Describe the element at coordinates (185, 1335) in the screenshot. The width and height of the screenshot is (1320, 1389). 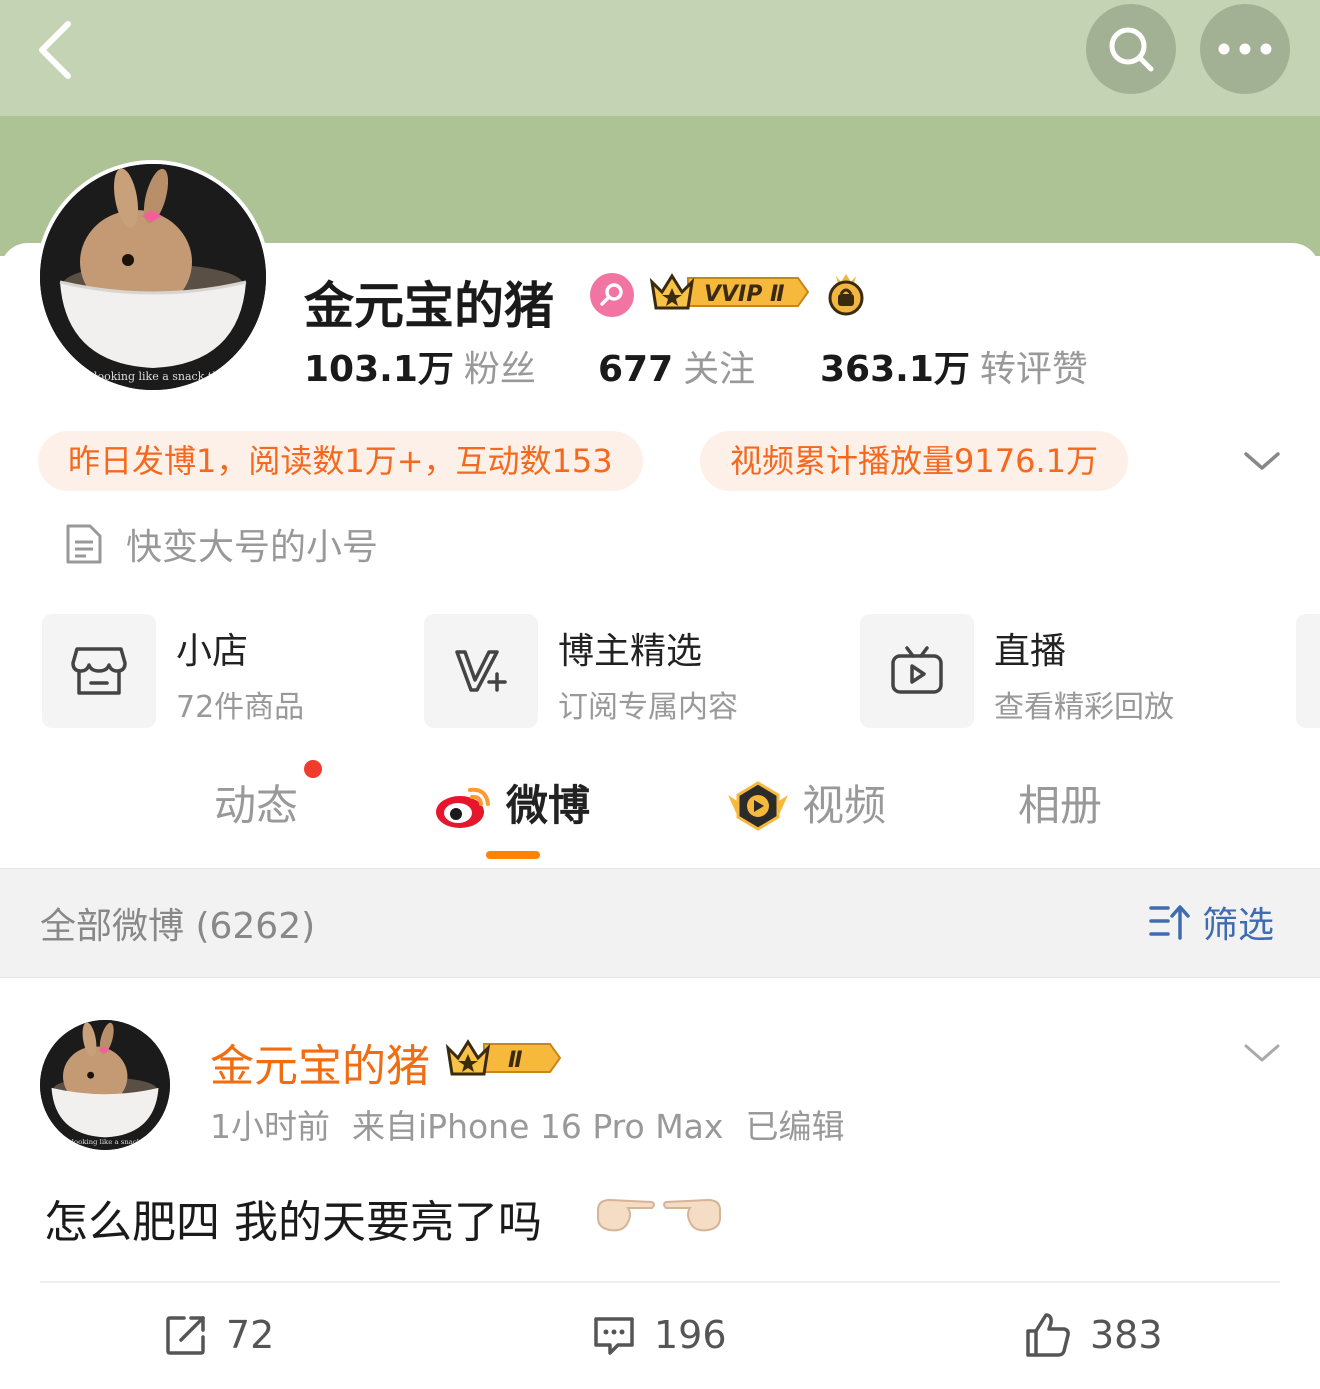
I see `repost-icon` at that location.